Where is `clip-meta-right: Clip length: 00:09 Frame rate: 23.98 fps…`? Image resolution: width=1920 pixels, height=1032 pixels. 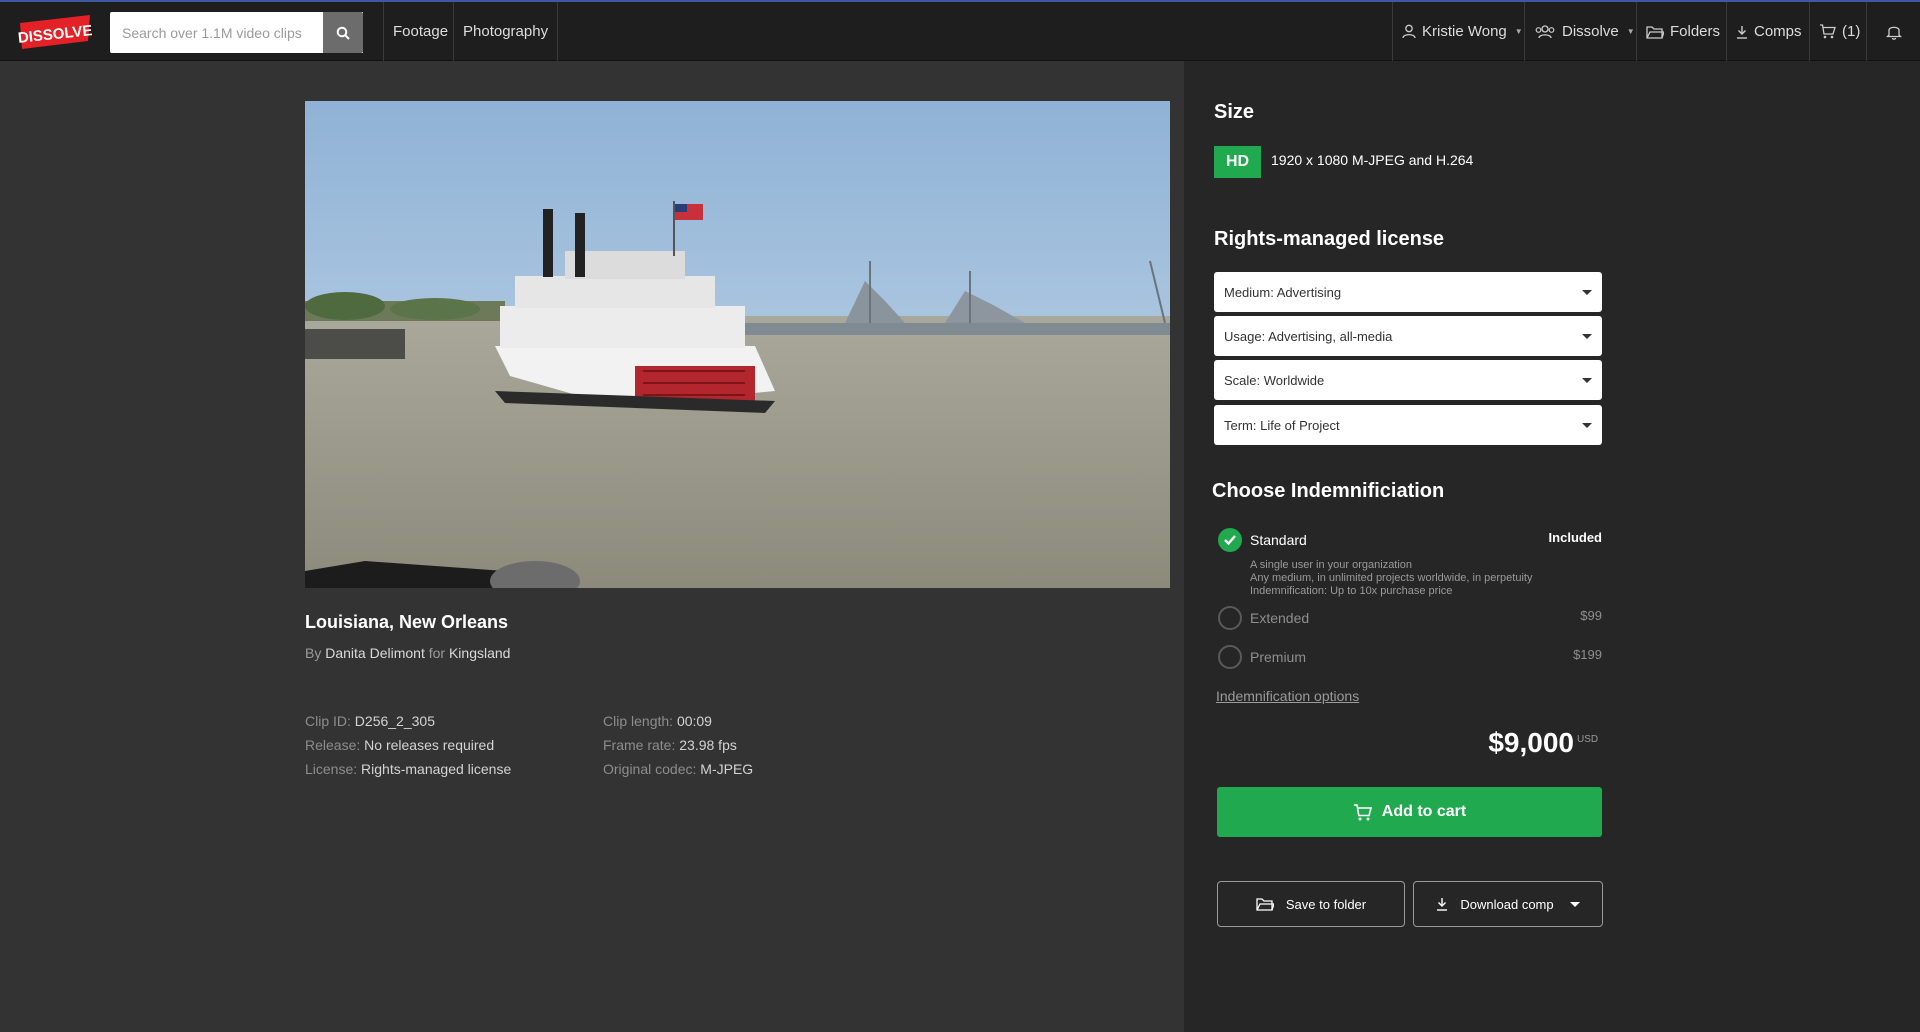
clip-meta-right: Clip length: 00:09 Frame rate: 23.98 fps… is located at coordinates (678, 745).